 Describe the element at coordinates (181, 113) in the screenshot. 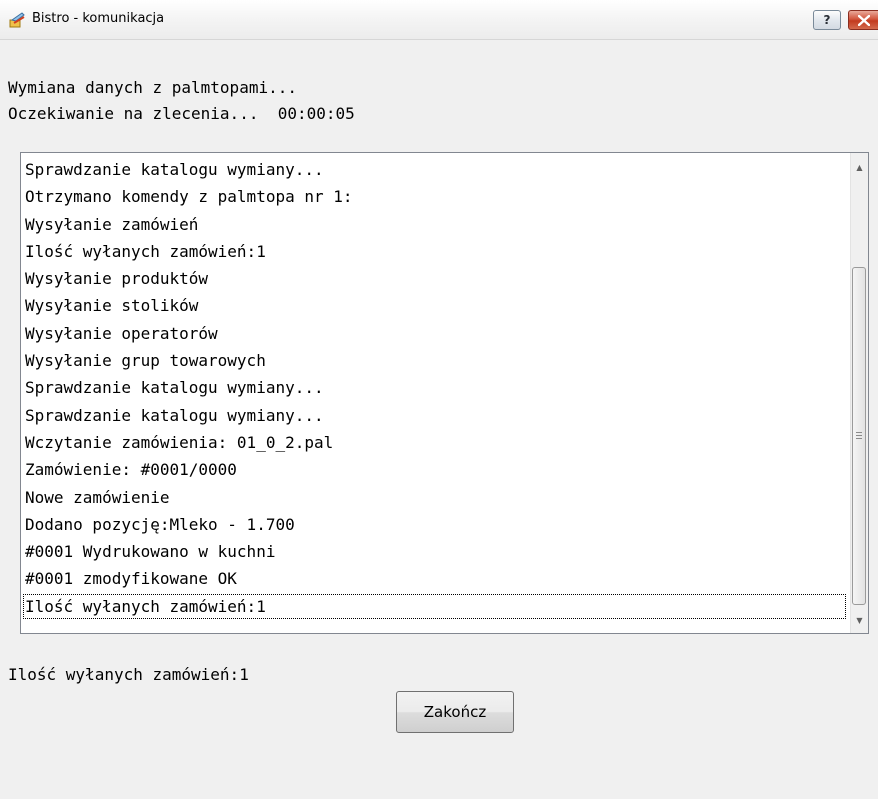

I see `waiting-status-text: Oczekiwanie na zlecenia... 00:00:05` at that location.